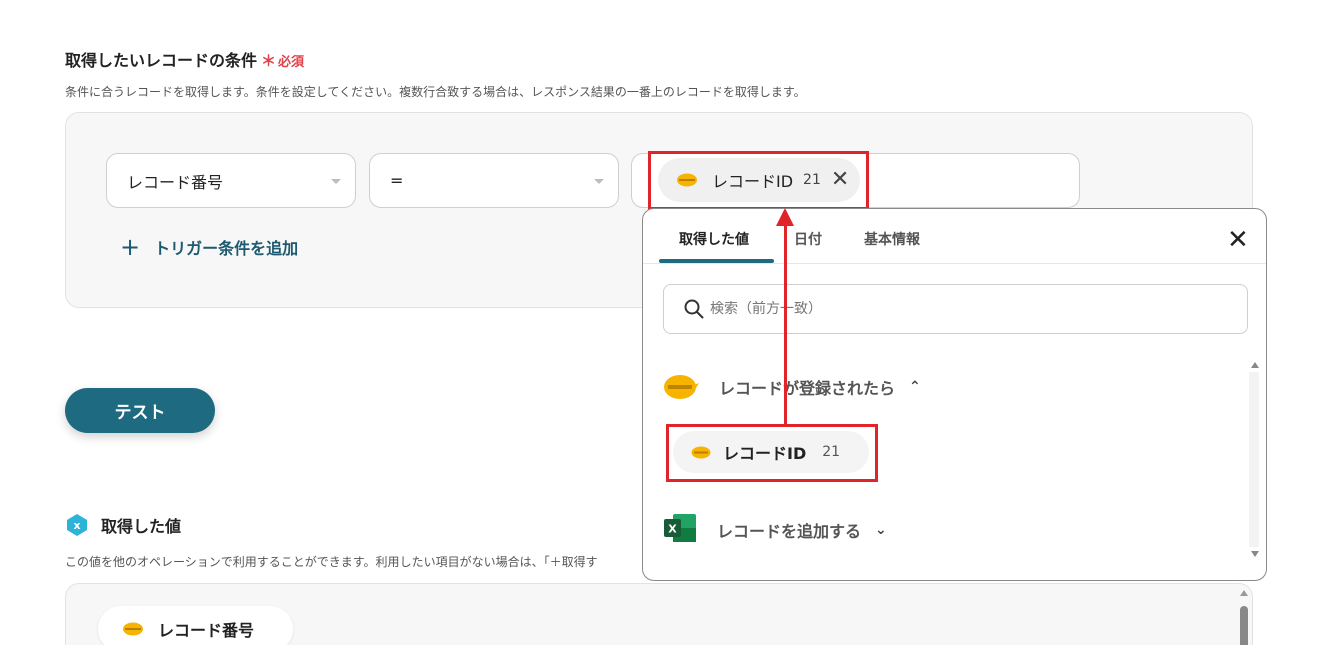 The height and width of the screenshot is (645, 1321). Describe the element at coordinates (789, 531) in the screenshot. I see `group-add-record-label: レコードを追加する` at that location.